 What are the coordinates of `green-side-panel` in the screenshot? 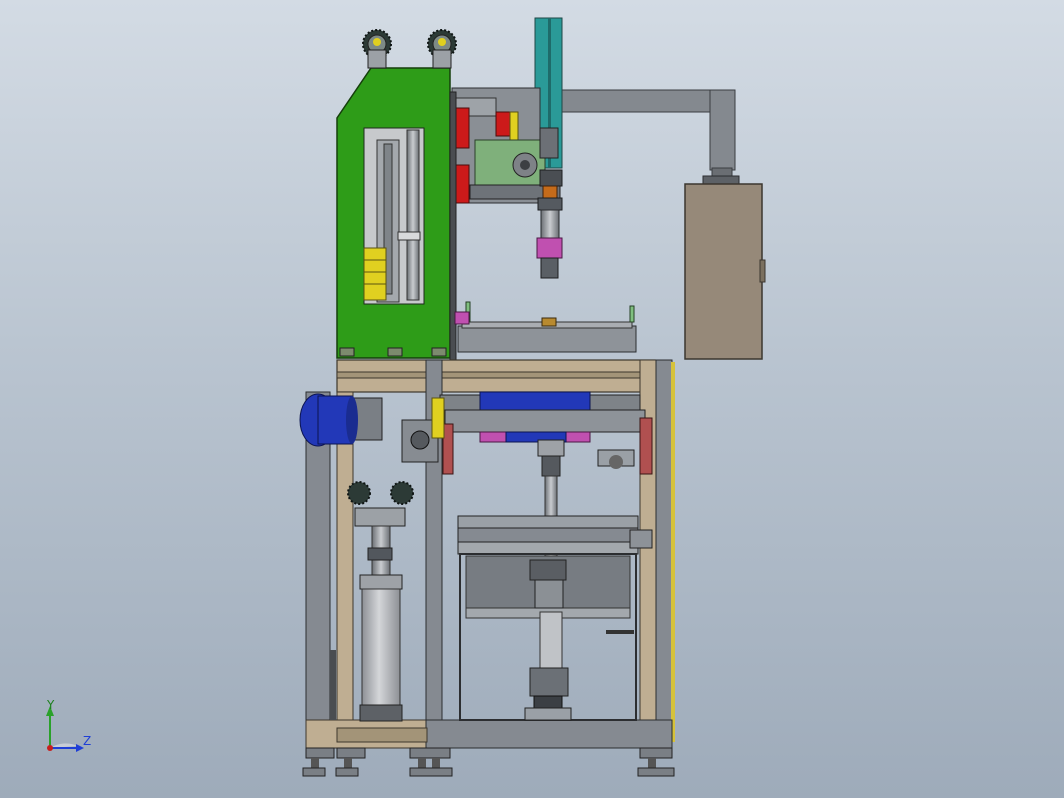 It's located at (393, 213).